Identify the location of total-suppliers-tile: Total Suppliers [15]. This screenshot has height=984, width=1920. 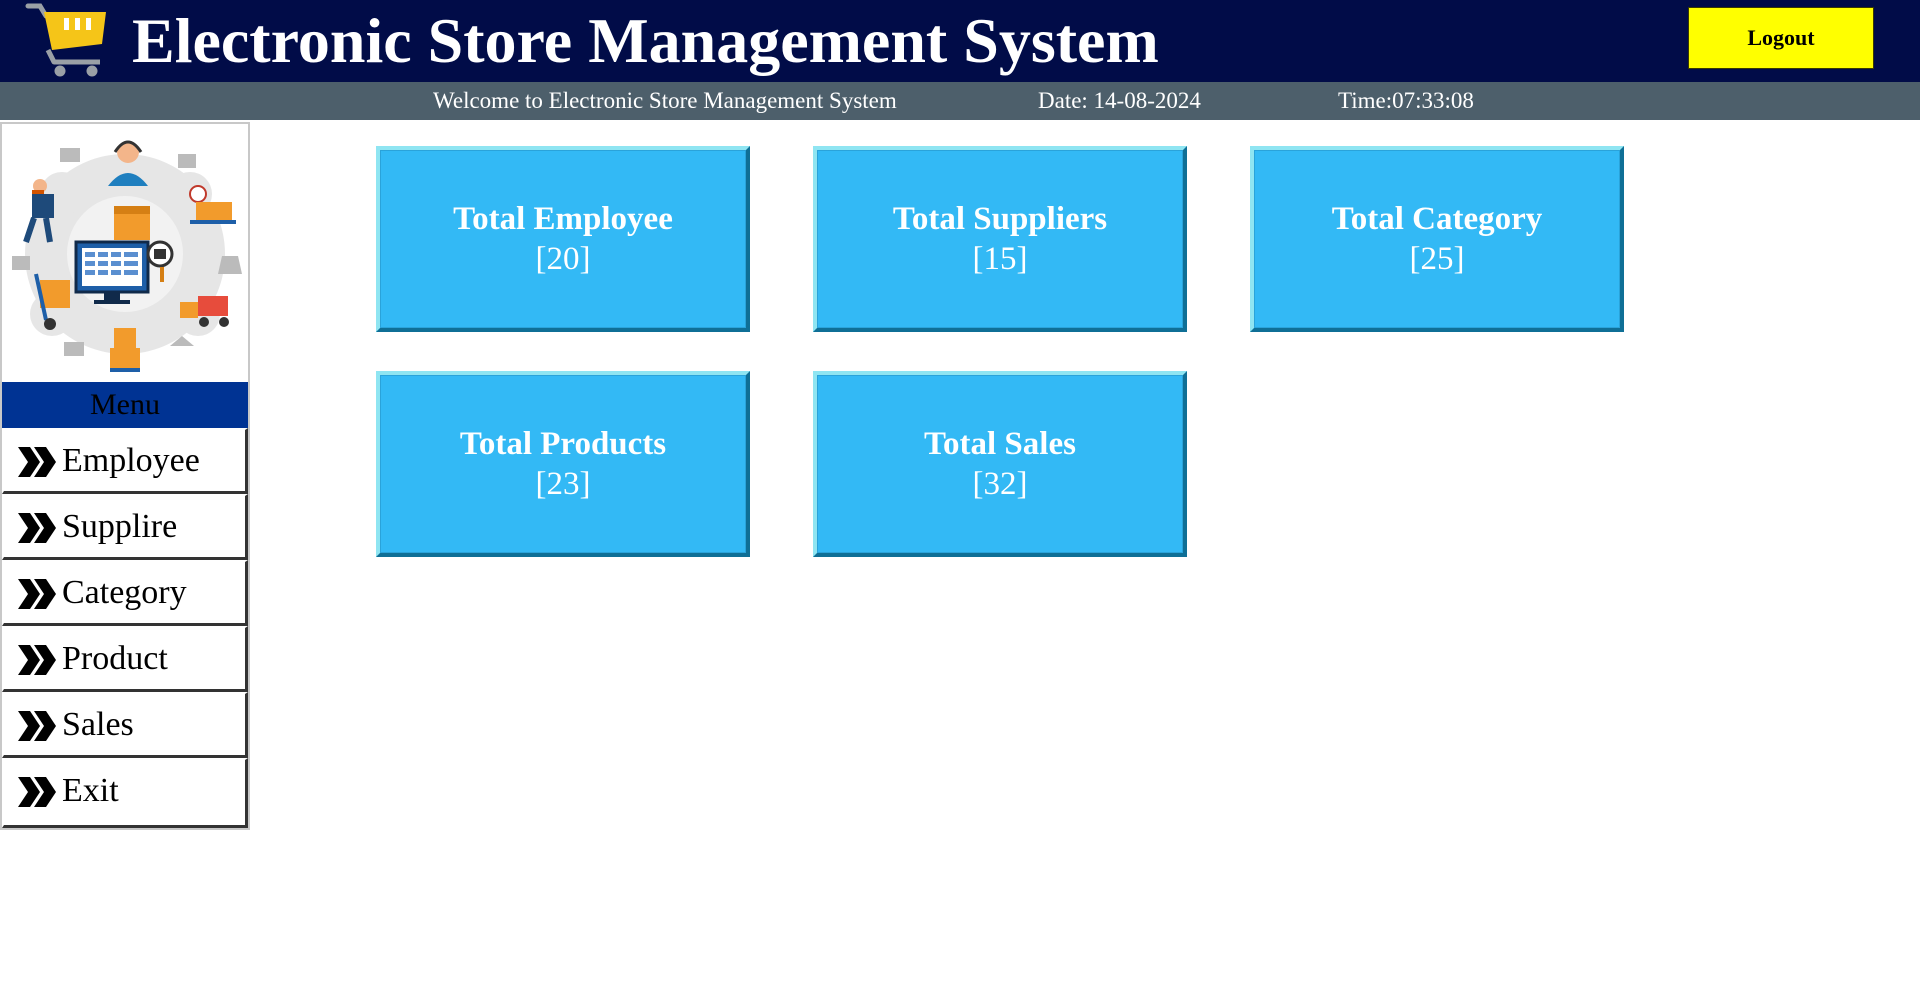
(1000, 239).